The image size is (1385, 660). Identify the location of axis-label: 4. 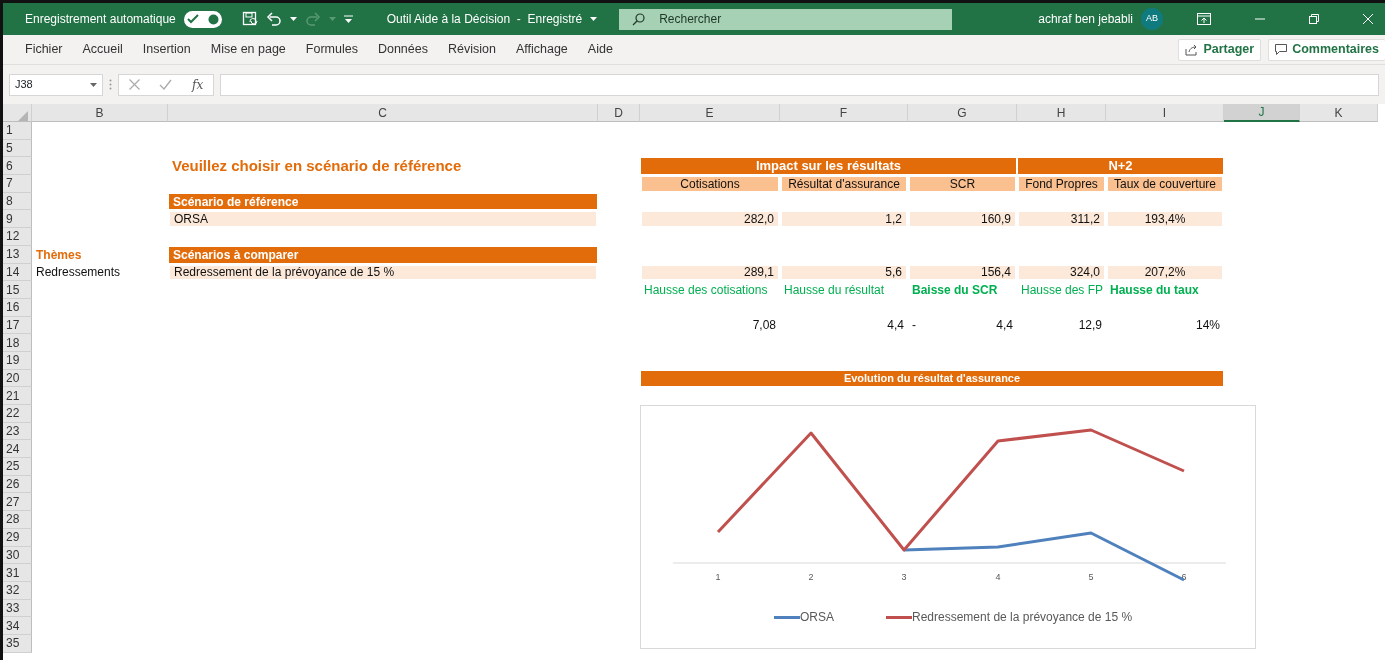
(998, 577).